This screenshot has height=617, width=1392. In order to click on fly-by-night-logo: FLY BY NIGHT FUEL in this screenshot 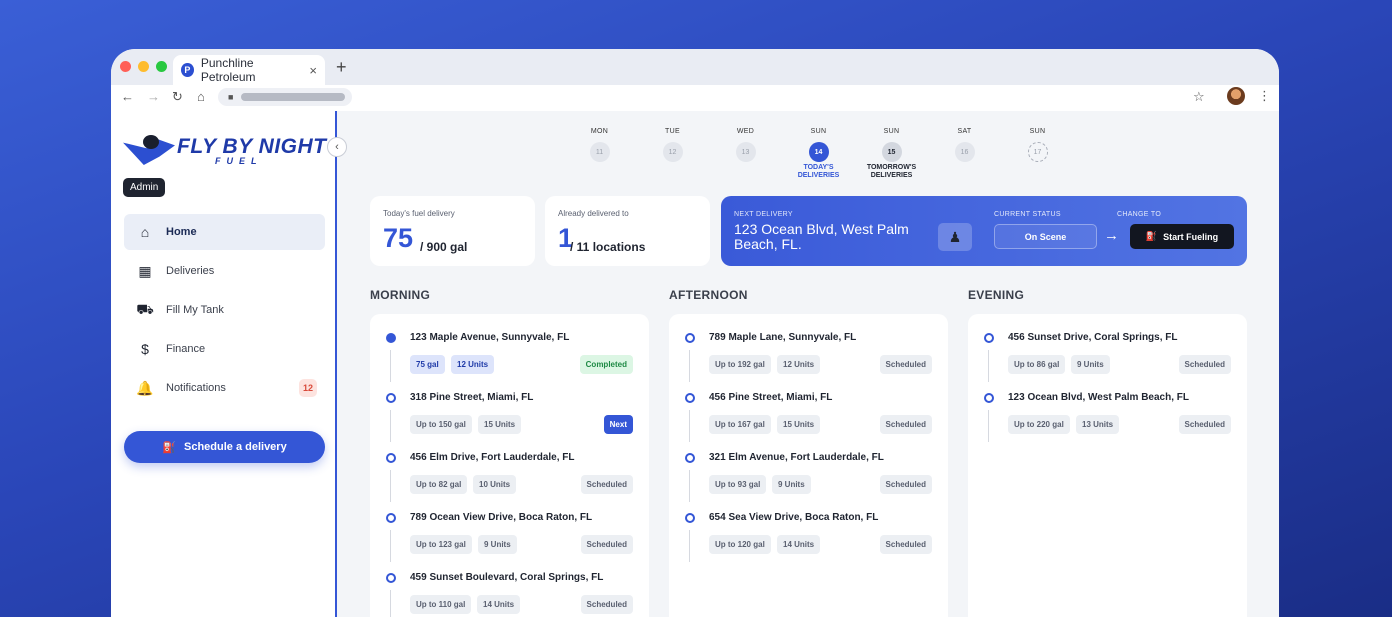, I will do `click(225, 151)`.